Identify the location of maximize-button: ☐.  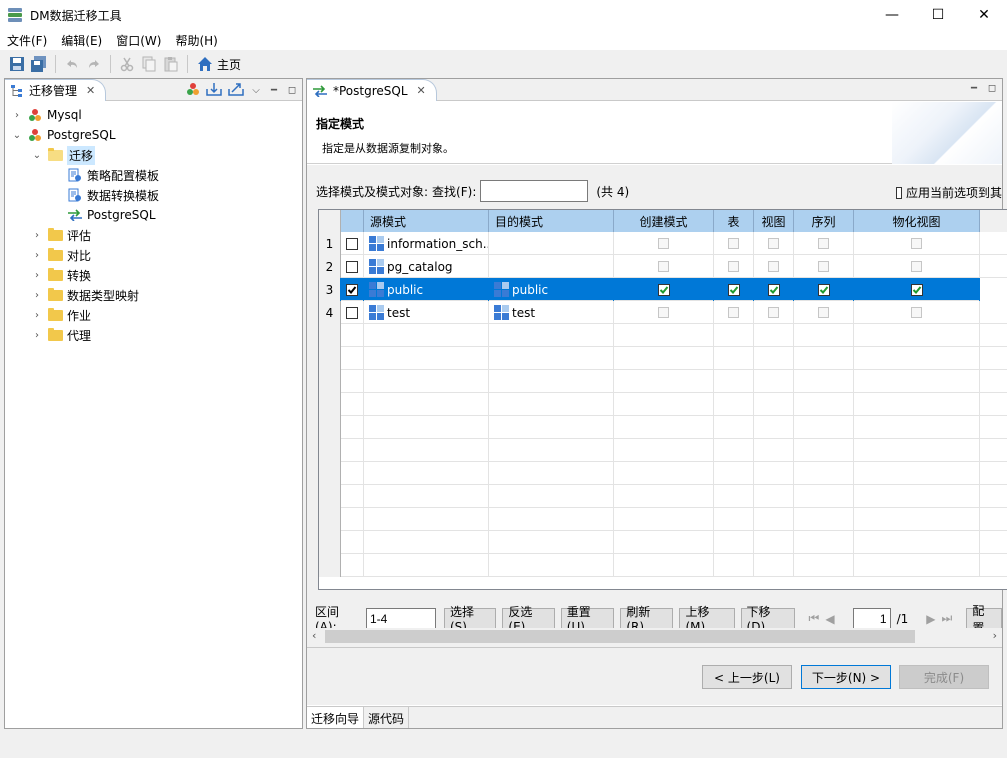
(938, 15).